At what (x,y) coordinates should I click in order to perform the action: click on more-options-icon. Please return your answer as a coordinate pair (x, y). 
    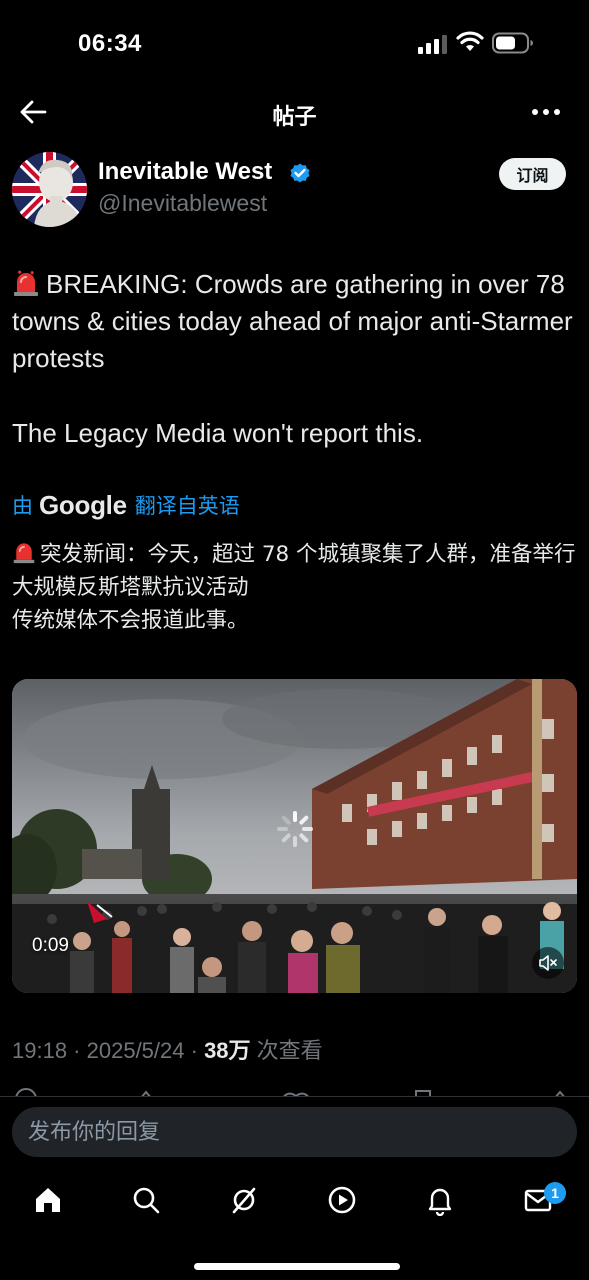
    Looking at the image, I should click on (546, 112).